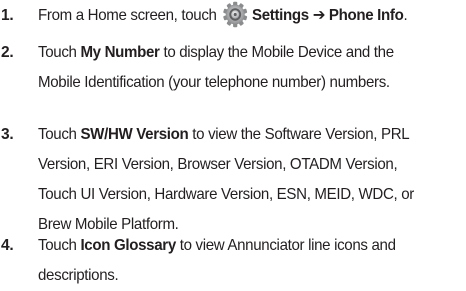 Image resolution: width=466 pixels, height=291 pixels. What do you see at coordinates (134, 134) in the screenshot?
I see `bold-term: SW/HW Version` at bounding box center [134, 134].